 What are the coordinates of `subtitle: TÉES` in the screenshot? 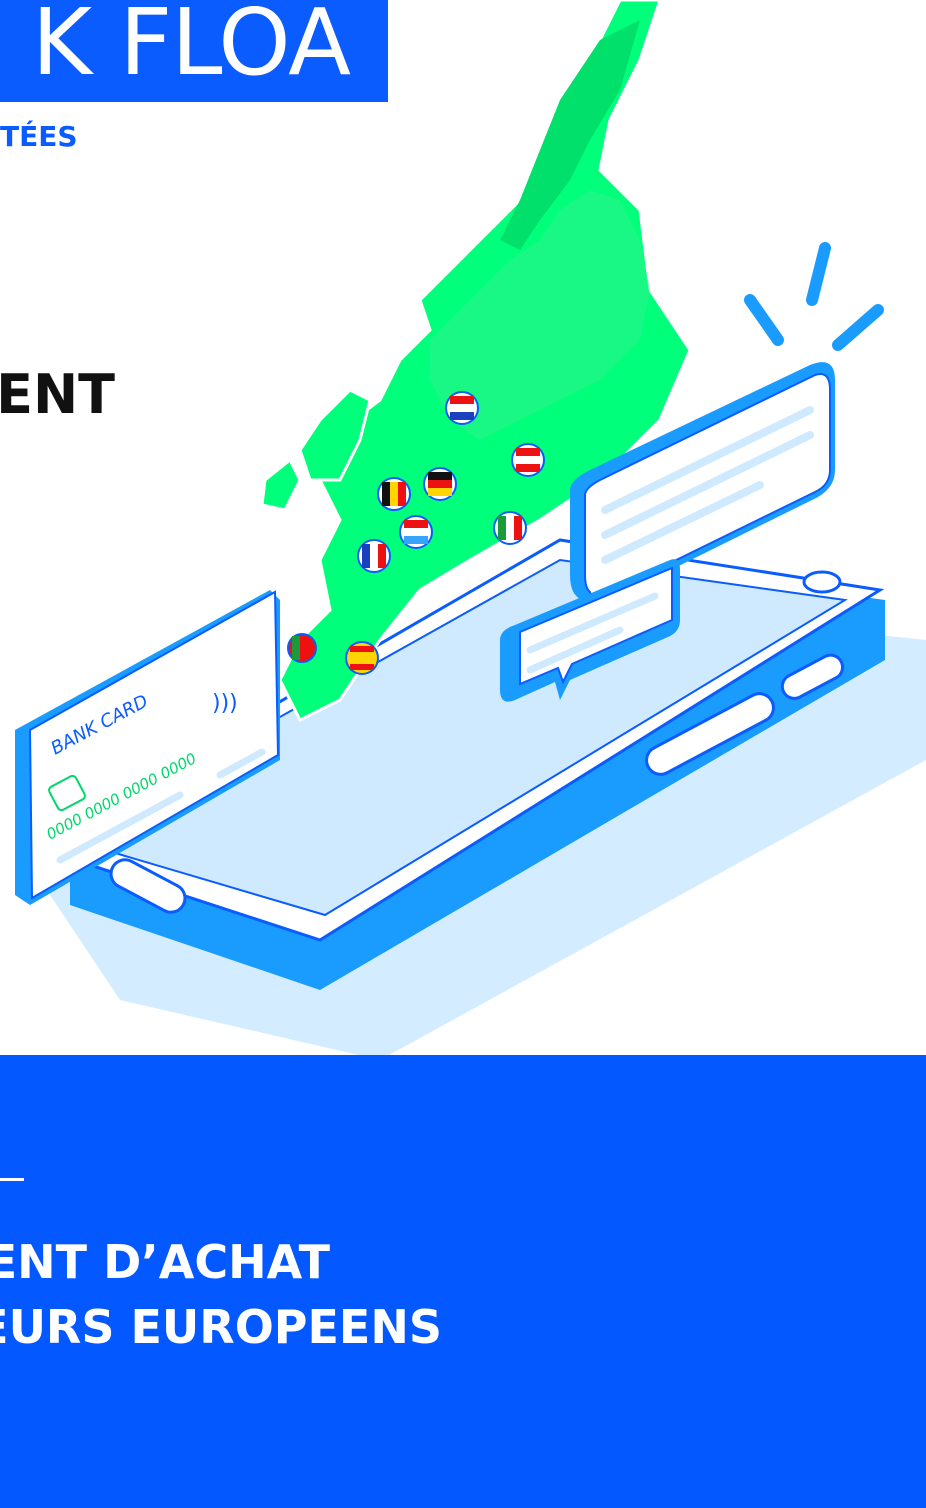 It's located at (39, 136).